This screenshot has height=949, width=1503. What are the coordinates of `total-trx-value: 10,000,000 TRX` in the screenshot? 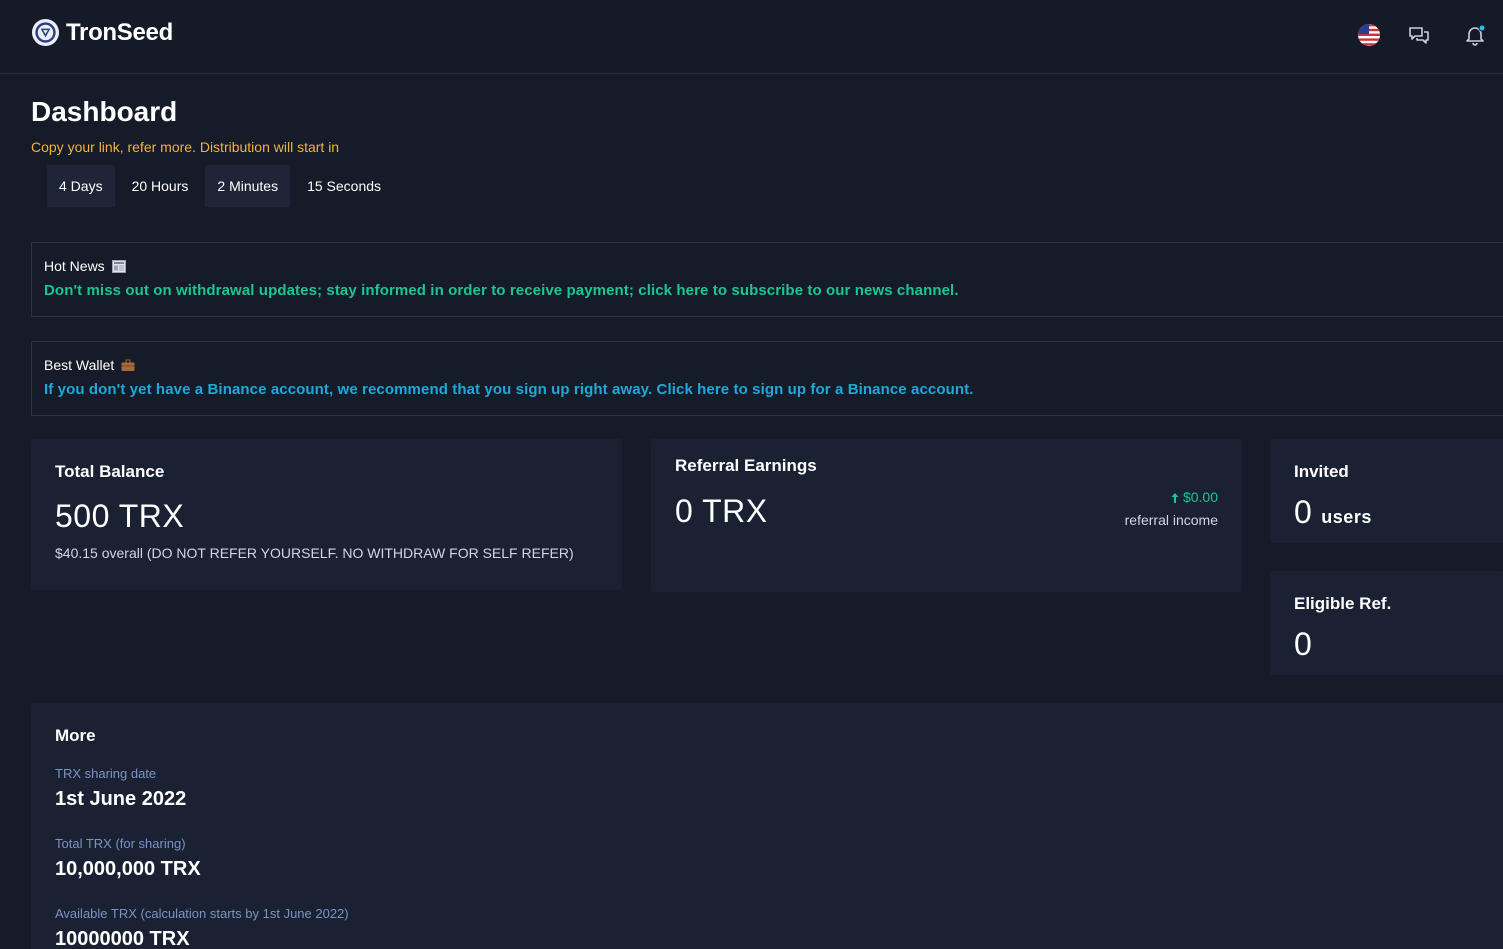 It's located at (128, 869).